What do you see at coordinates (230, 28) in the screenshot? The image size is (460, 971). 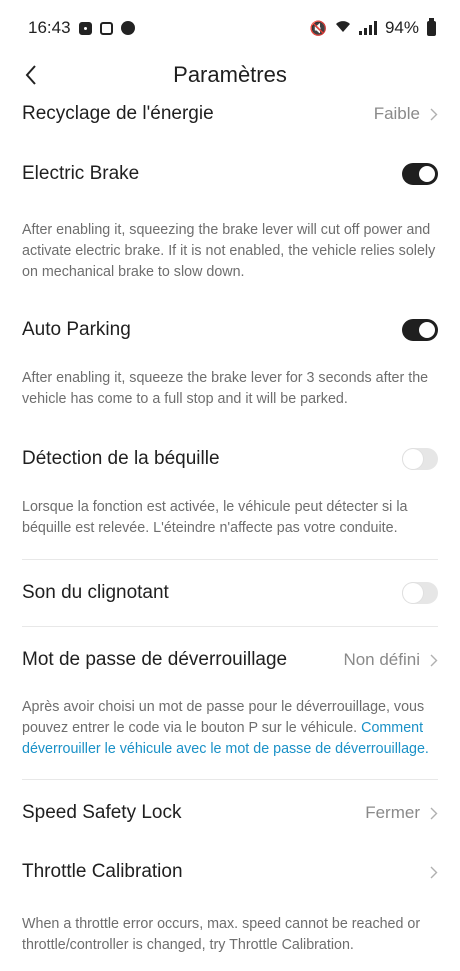 I see `status-bar: 16:43 🔇 94%` at bounding box center [230, 28].